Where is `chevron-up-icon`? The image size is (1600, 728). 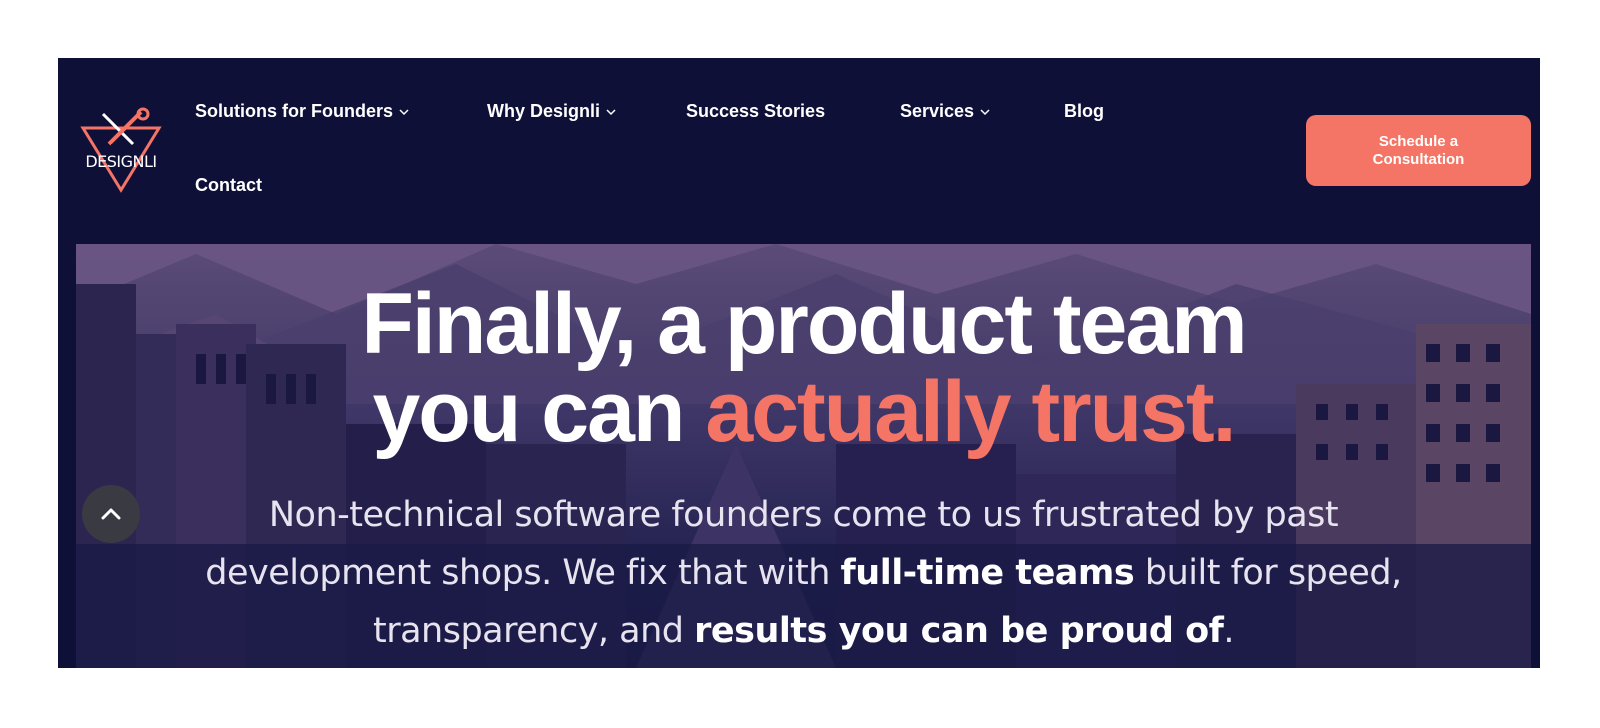 chevron-up-icon is located at coordinates (111, 514).